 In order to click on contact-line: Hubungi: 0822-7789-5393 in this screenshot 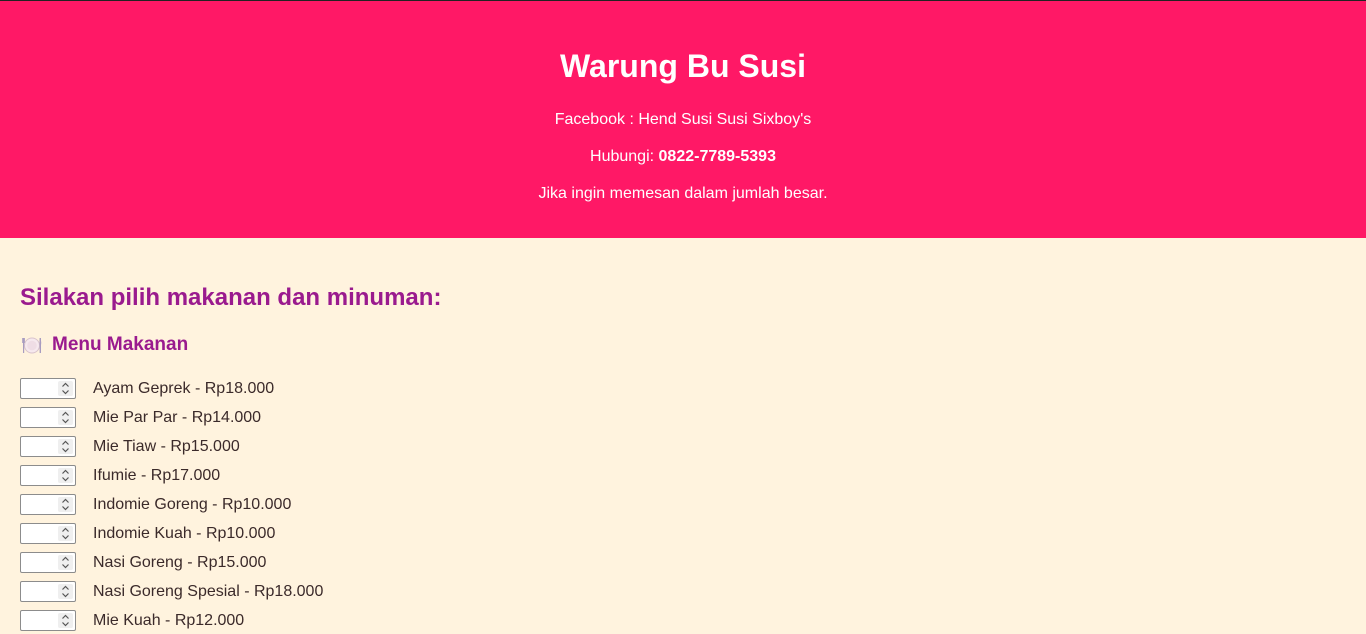, I will do `click(683, 157)`.